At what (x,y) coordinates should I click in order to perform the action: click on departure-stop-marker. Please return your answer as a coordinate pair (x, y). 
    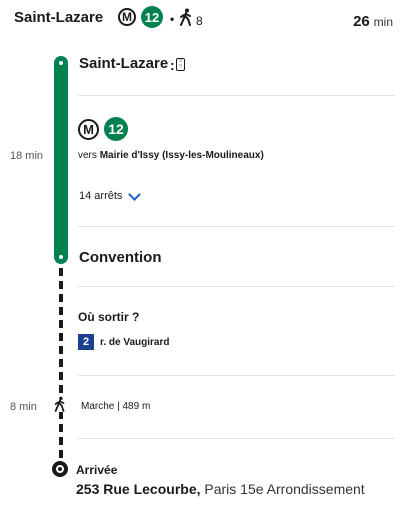
    Looking at the image, I should click on (61, 63).